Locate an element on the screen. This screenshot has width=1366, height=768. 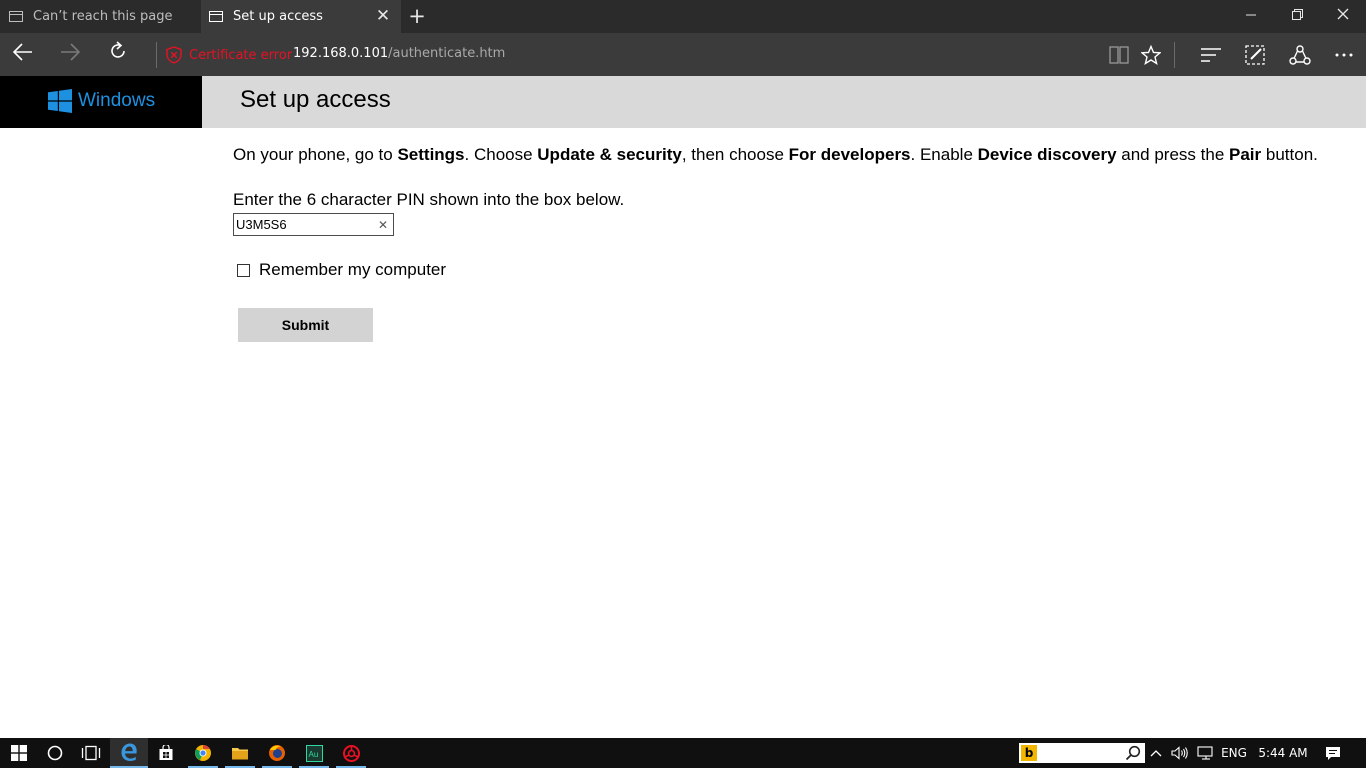
web-note-icon is located at coordinates (1255, 55).